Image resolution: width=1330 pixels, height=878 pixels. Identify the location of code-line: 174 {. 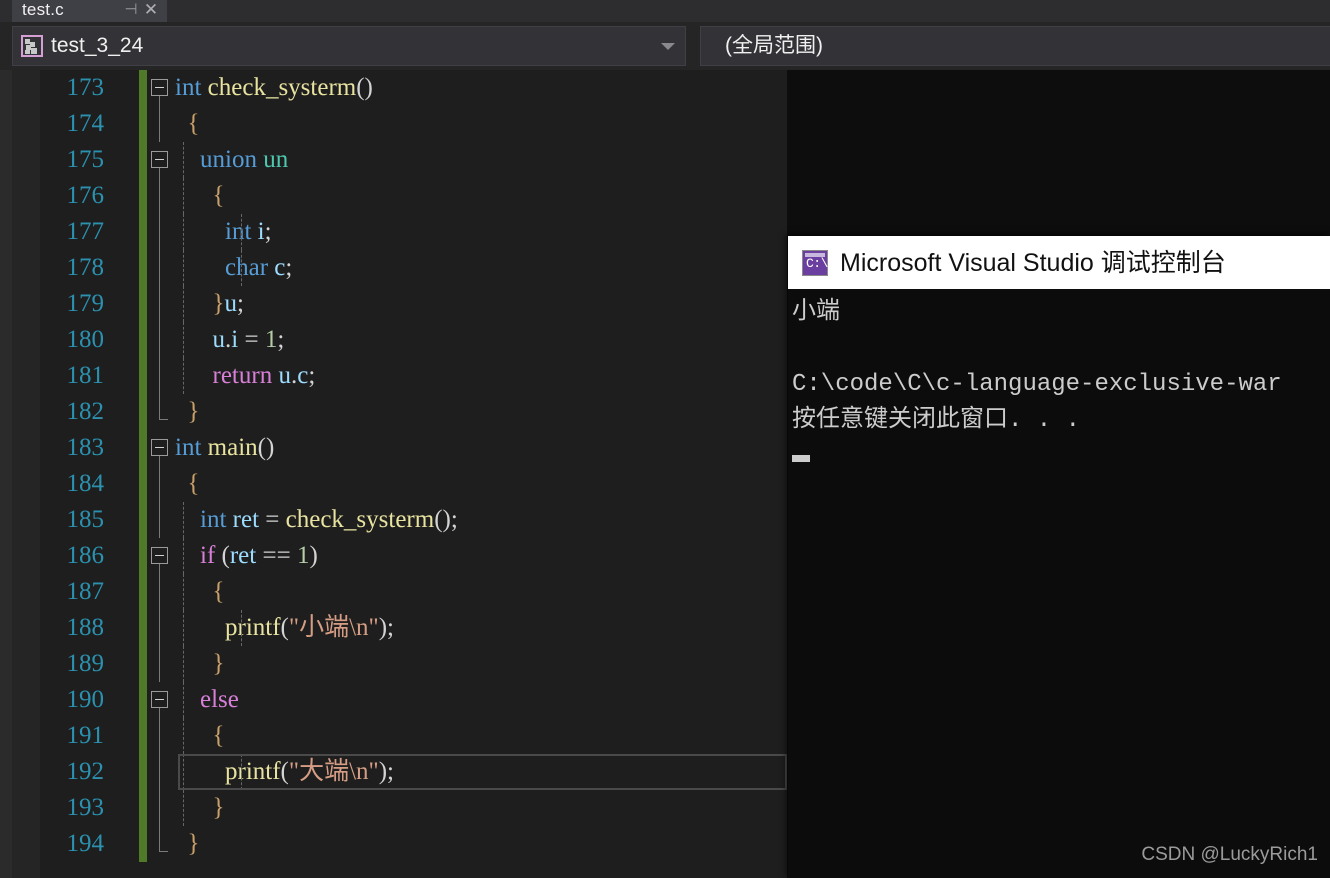
(249, 124).